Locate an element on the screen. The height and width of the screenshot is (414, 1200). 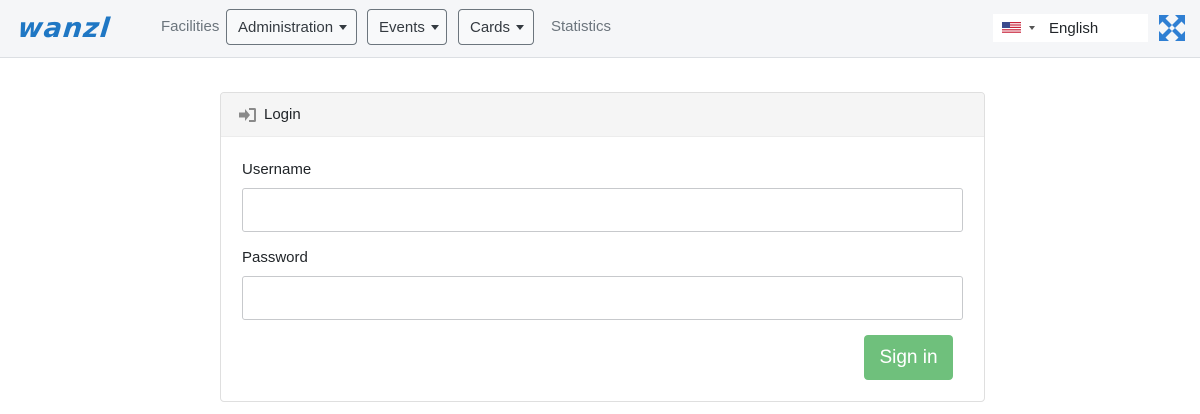
login-title: Login is located at coordinates (282, 114).